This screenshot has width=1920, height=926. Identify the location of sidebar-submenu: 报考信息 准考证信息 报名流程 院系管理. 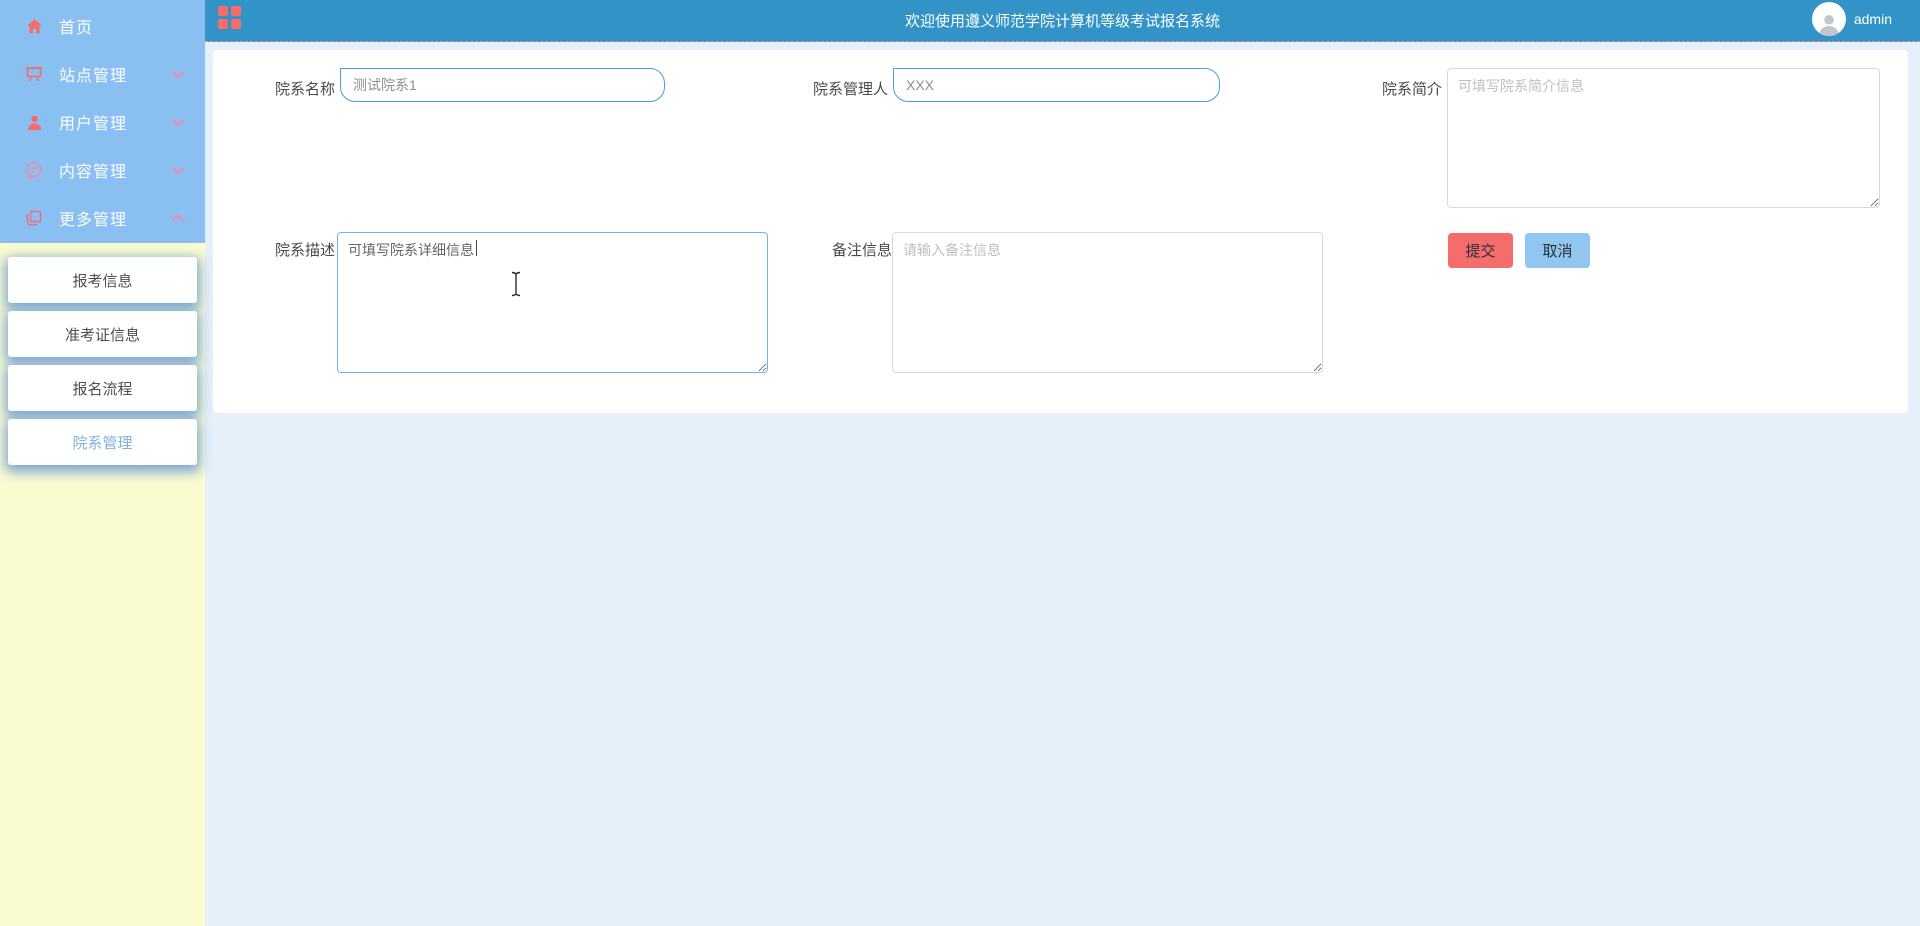
(102, 361).